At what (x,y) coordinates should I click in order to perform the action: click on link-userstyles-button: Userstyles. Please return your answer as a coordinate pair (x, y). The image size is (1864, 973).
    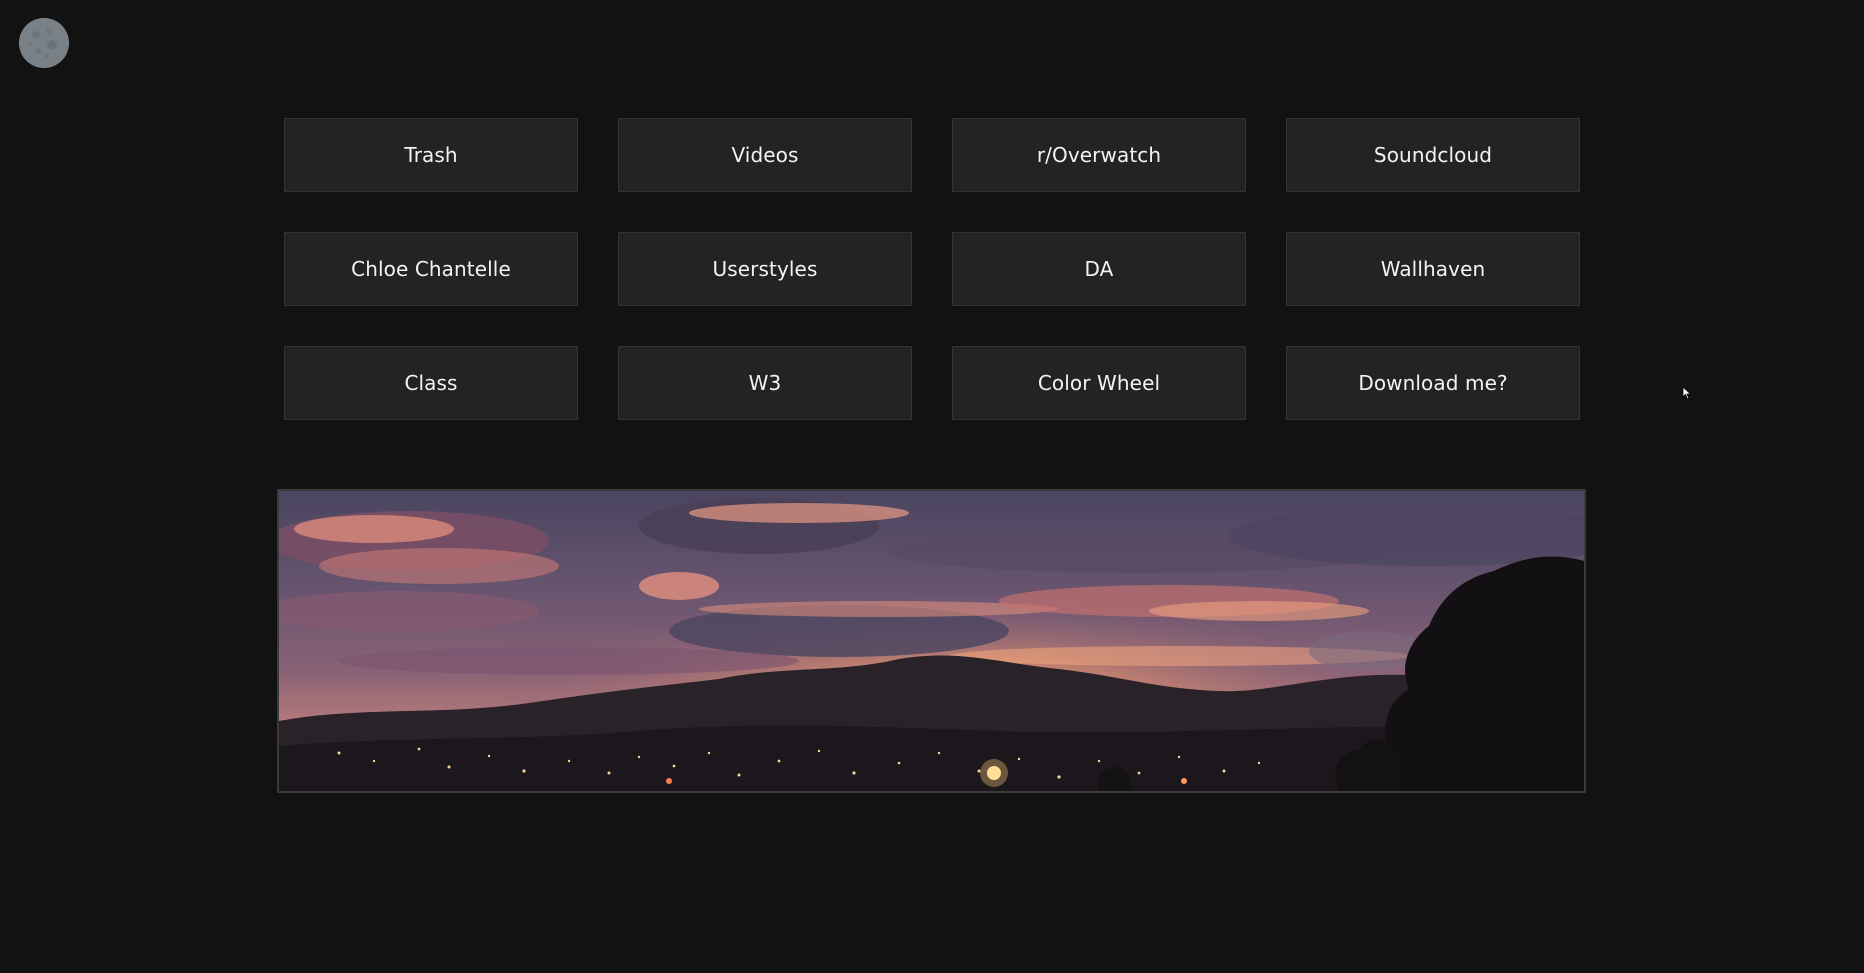
    Looking at the image, I should click on (765, 269).